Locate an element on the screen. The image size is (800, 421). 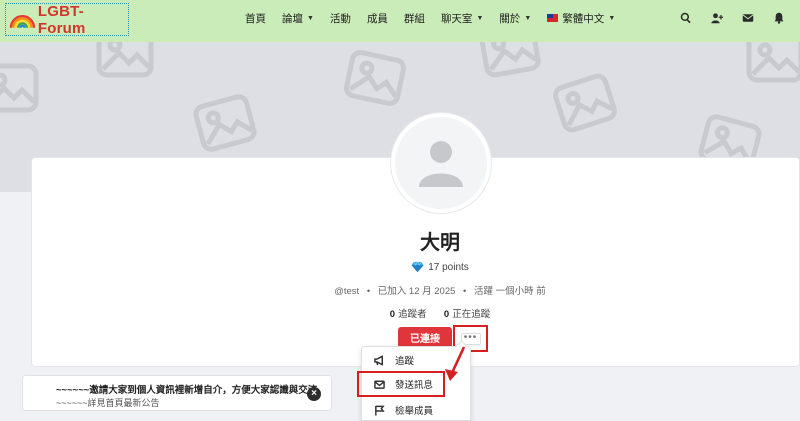
avatar is located at coordinates (441, 163).